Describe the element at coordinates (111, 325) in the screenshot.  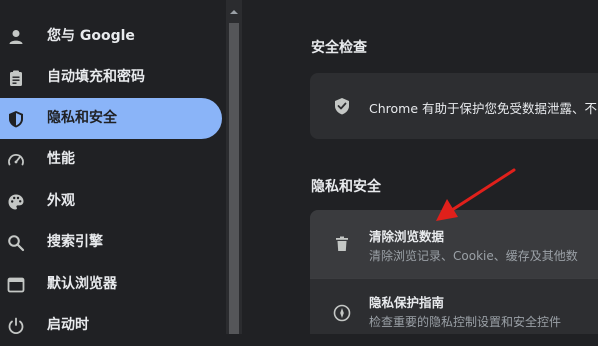
I see `sidebar-item-on-startup: 启动时` at that location.